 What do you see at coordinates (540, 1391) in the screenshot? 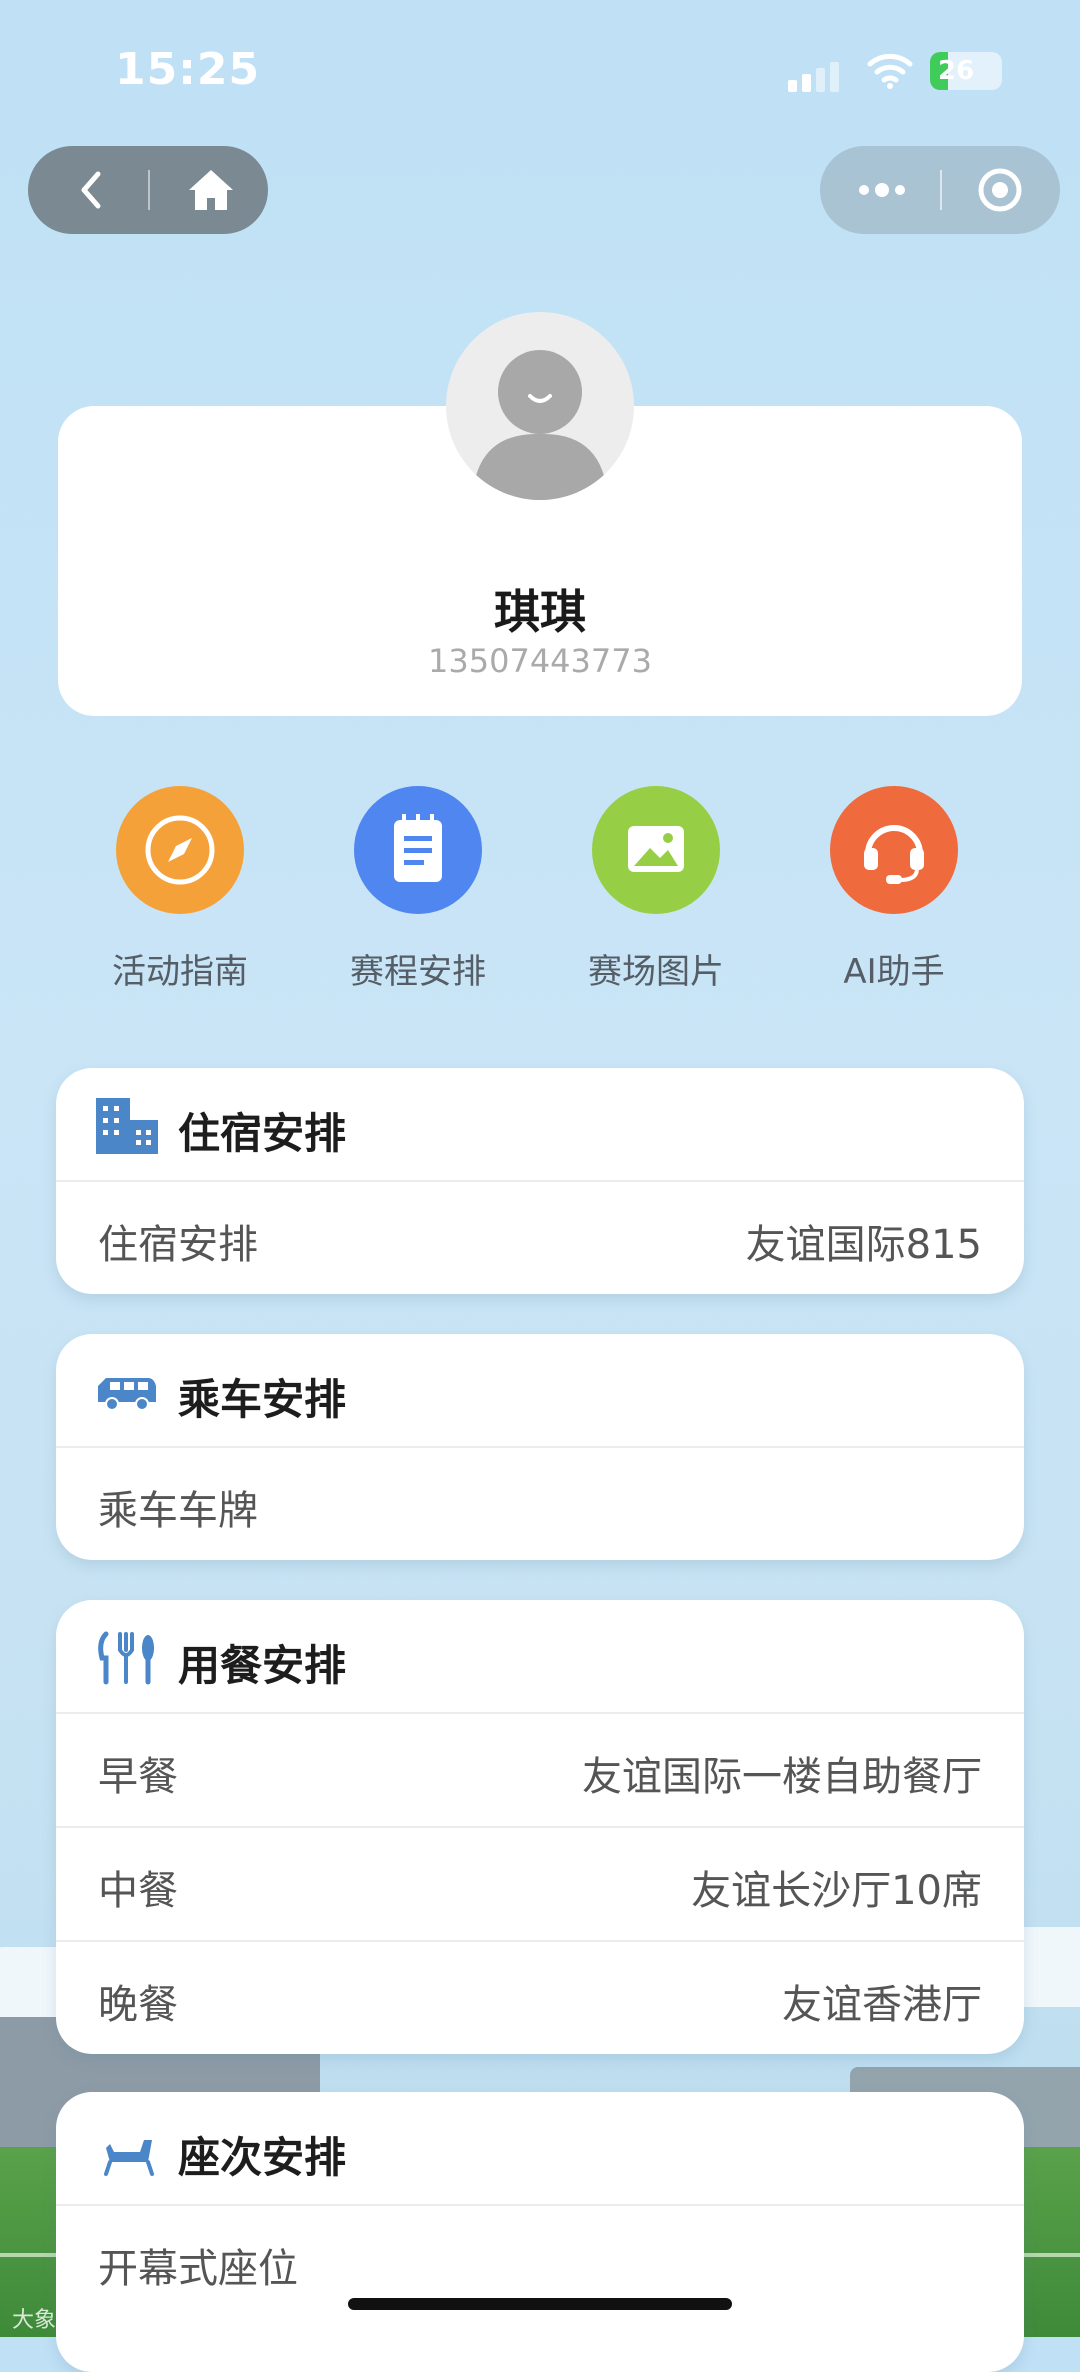
I see `card-header: 乘车安排` at bounding box center [540, 1391].